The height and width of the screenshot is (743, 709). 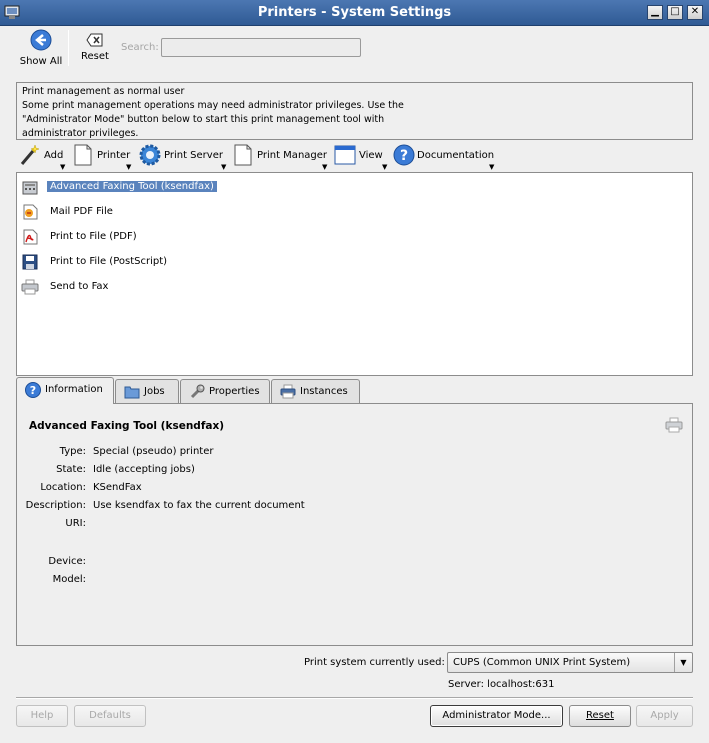 What do you see at coordinates (71, 469) in the screenshot?
I see `state-key: State:` at bounding box center [71, 469].